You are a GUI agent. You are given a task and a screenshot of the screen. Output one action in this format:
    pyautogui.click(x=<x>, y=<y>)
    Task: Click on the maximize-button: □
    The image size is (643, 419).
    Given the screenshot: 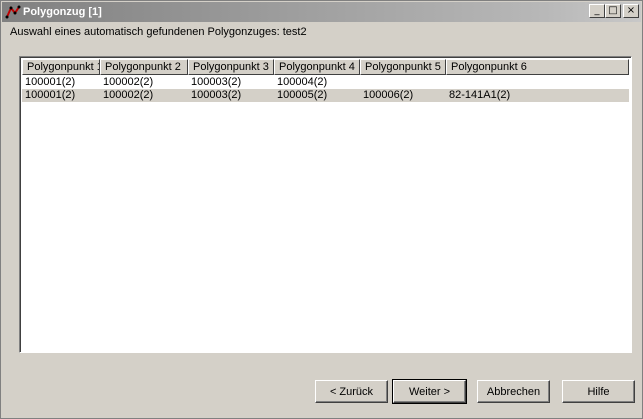 What is the action you would take?
    pyautogui.click(x=613, y=11)
    